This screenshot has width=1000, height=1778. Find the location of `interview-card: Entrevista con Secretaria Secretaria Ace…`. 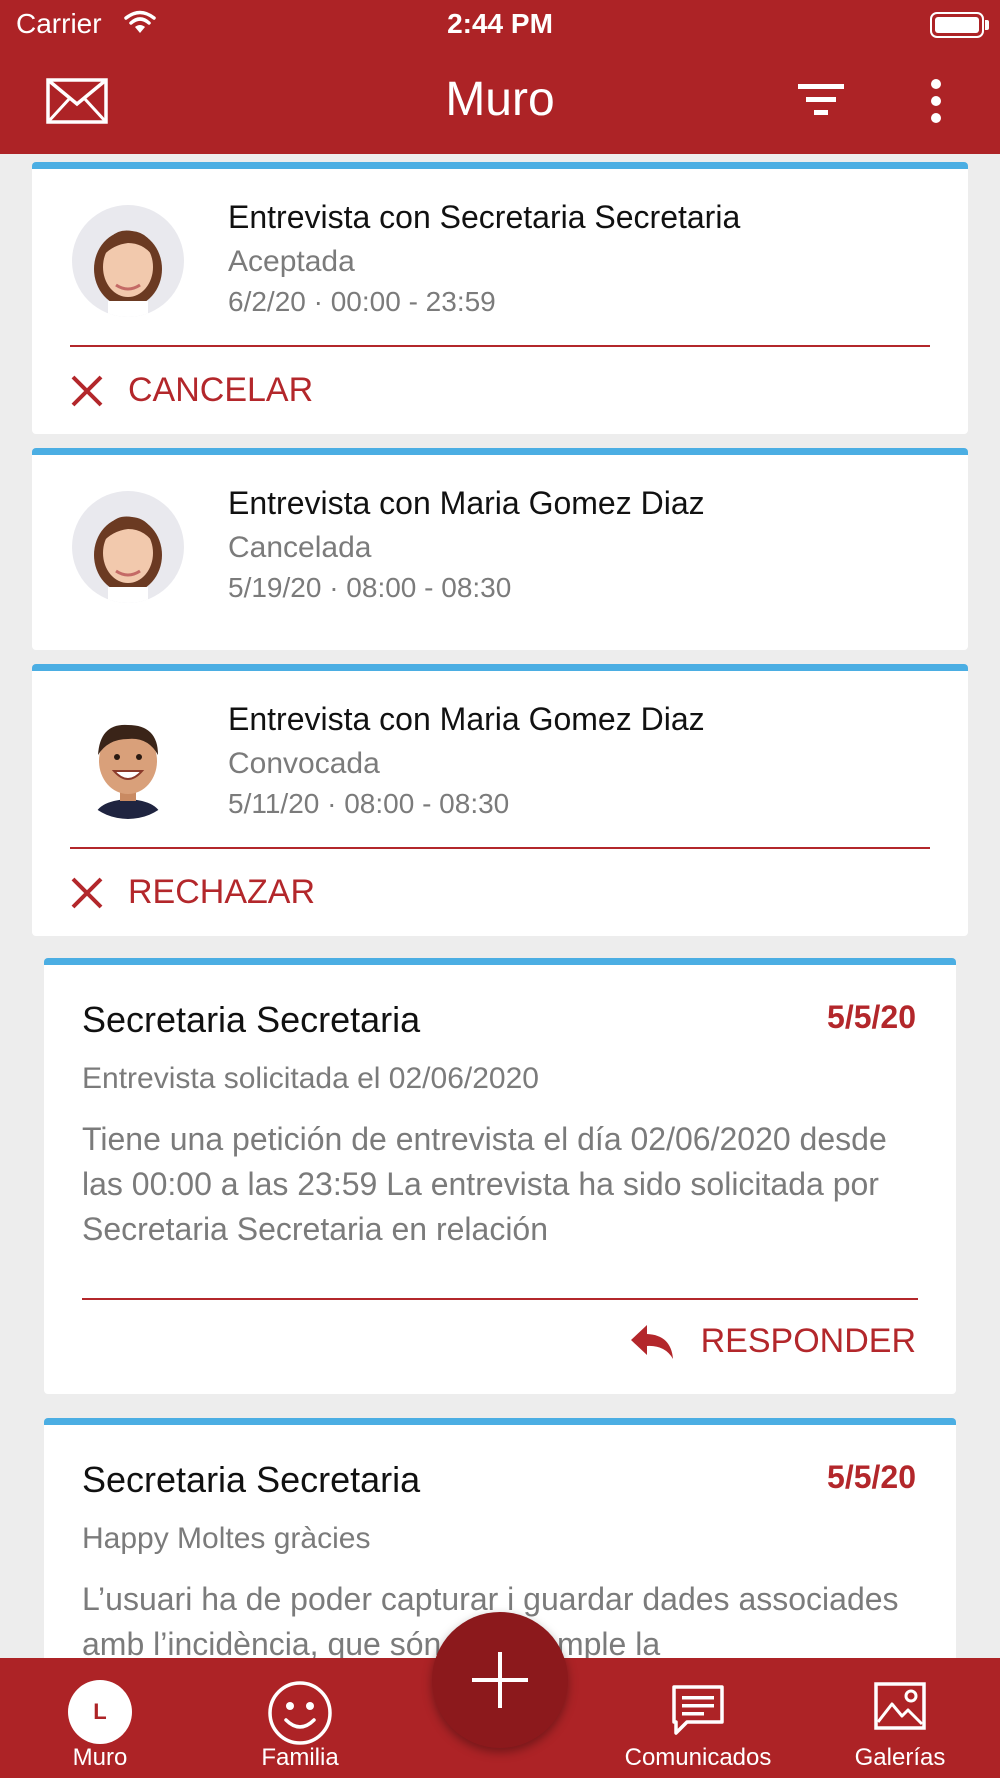

interview-card: Entrevista con Secretaria Secretaria Ace… is located at coordinates (500, 298).